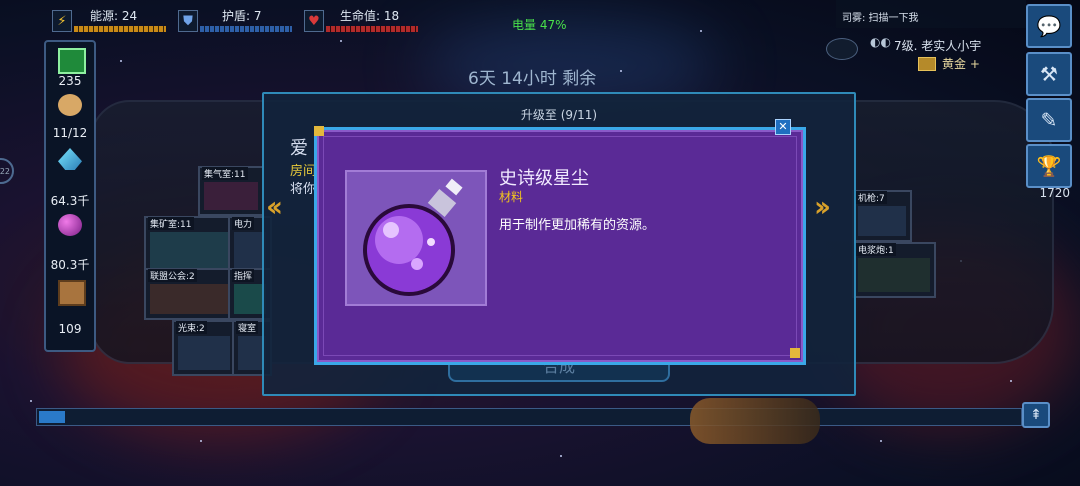 The width and height of the screenshot is (1080, 486). I want to click on gas-orb-icon, so click(70, 225).